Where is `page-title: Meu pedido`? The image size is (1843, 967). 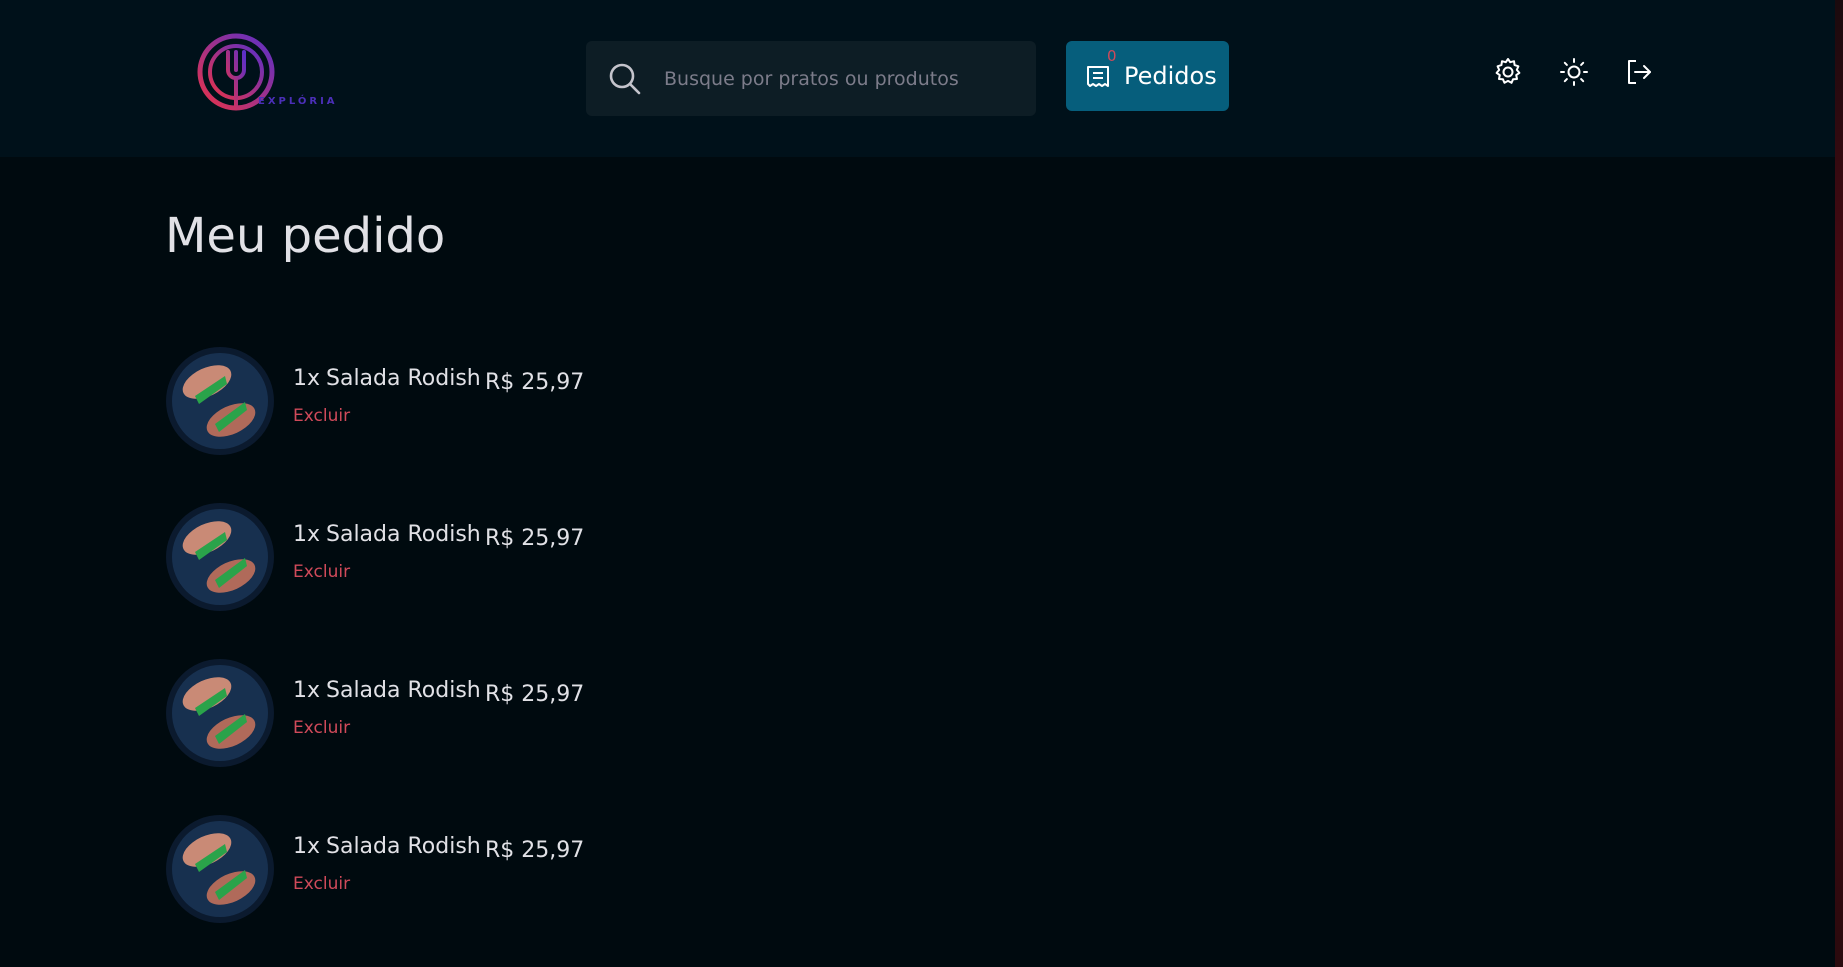
page-title: Meu pedido is located at coordinates (305, 236).